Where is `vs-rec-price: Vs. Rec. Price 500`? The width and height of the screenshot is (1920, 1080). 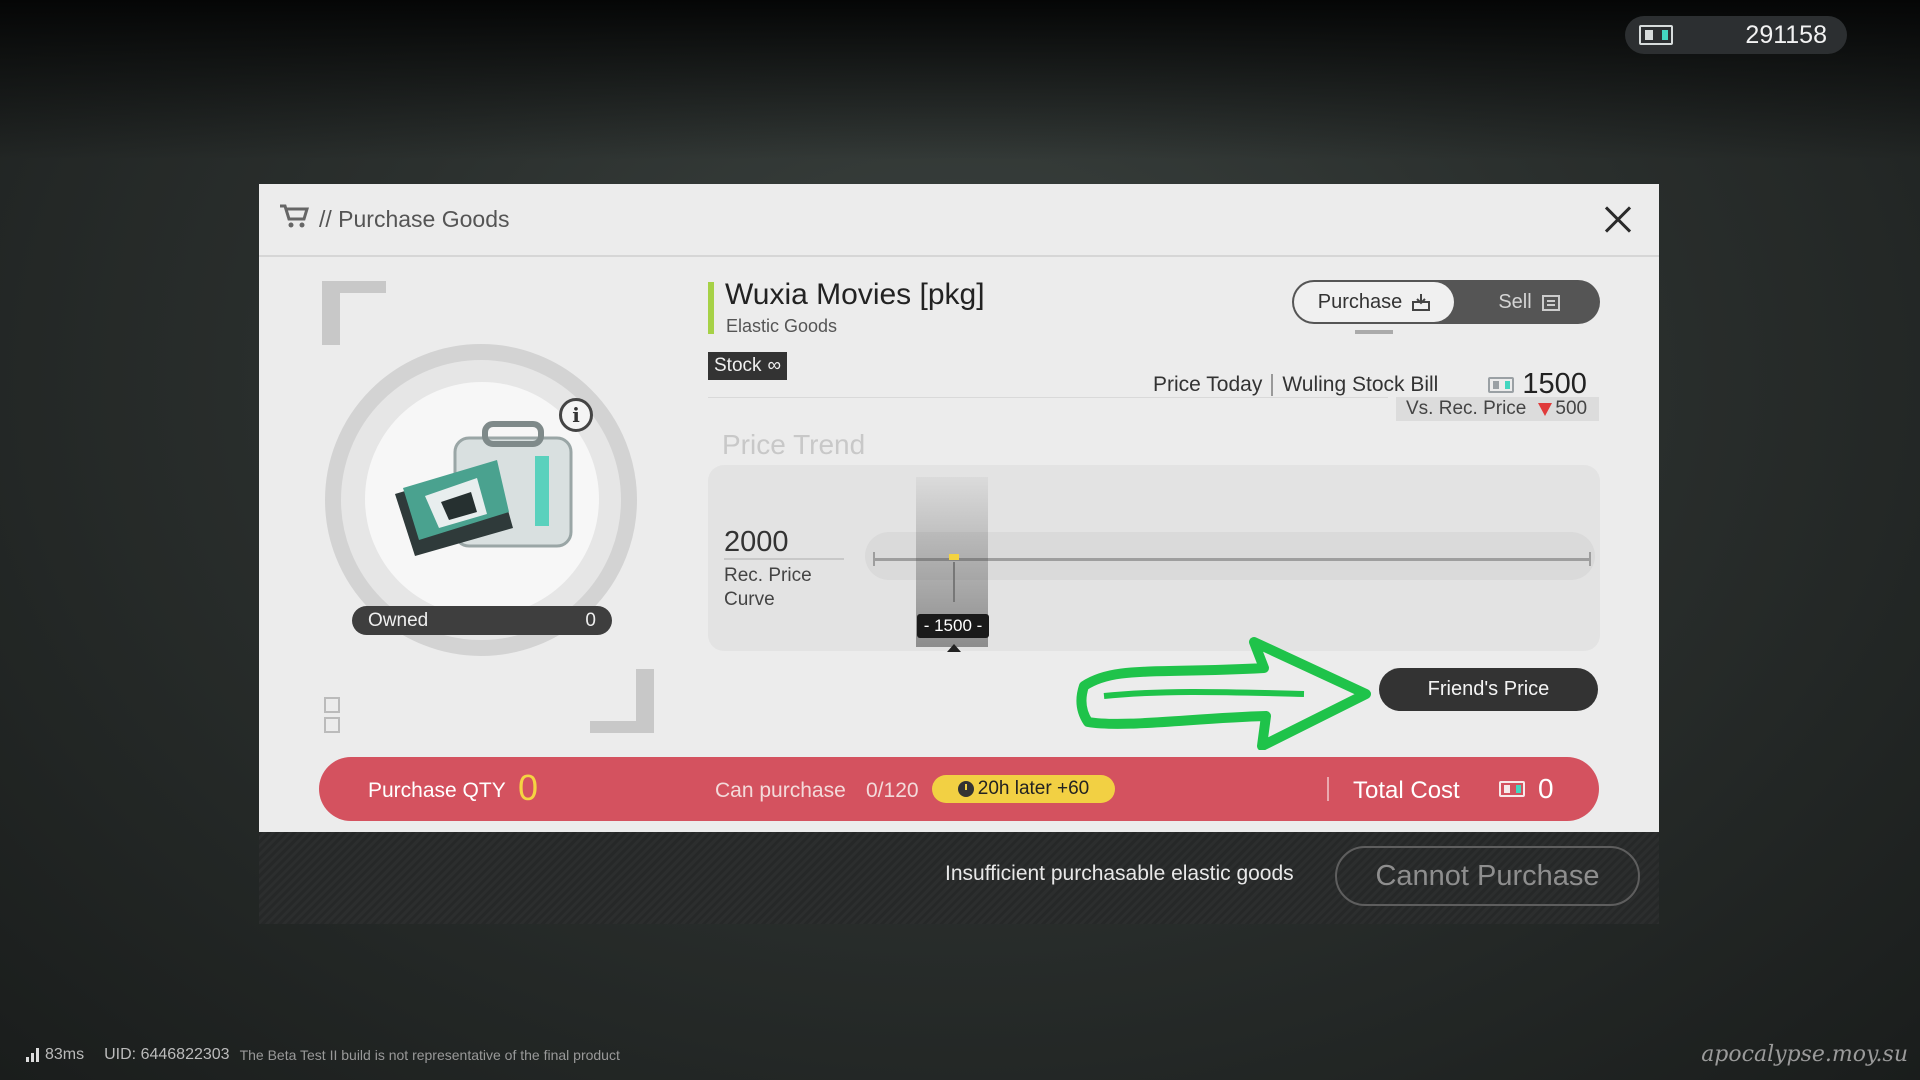
vs-rec-price: Vs. Rec. Price 500 is located at coordinates (1497, 409).